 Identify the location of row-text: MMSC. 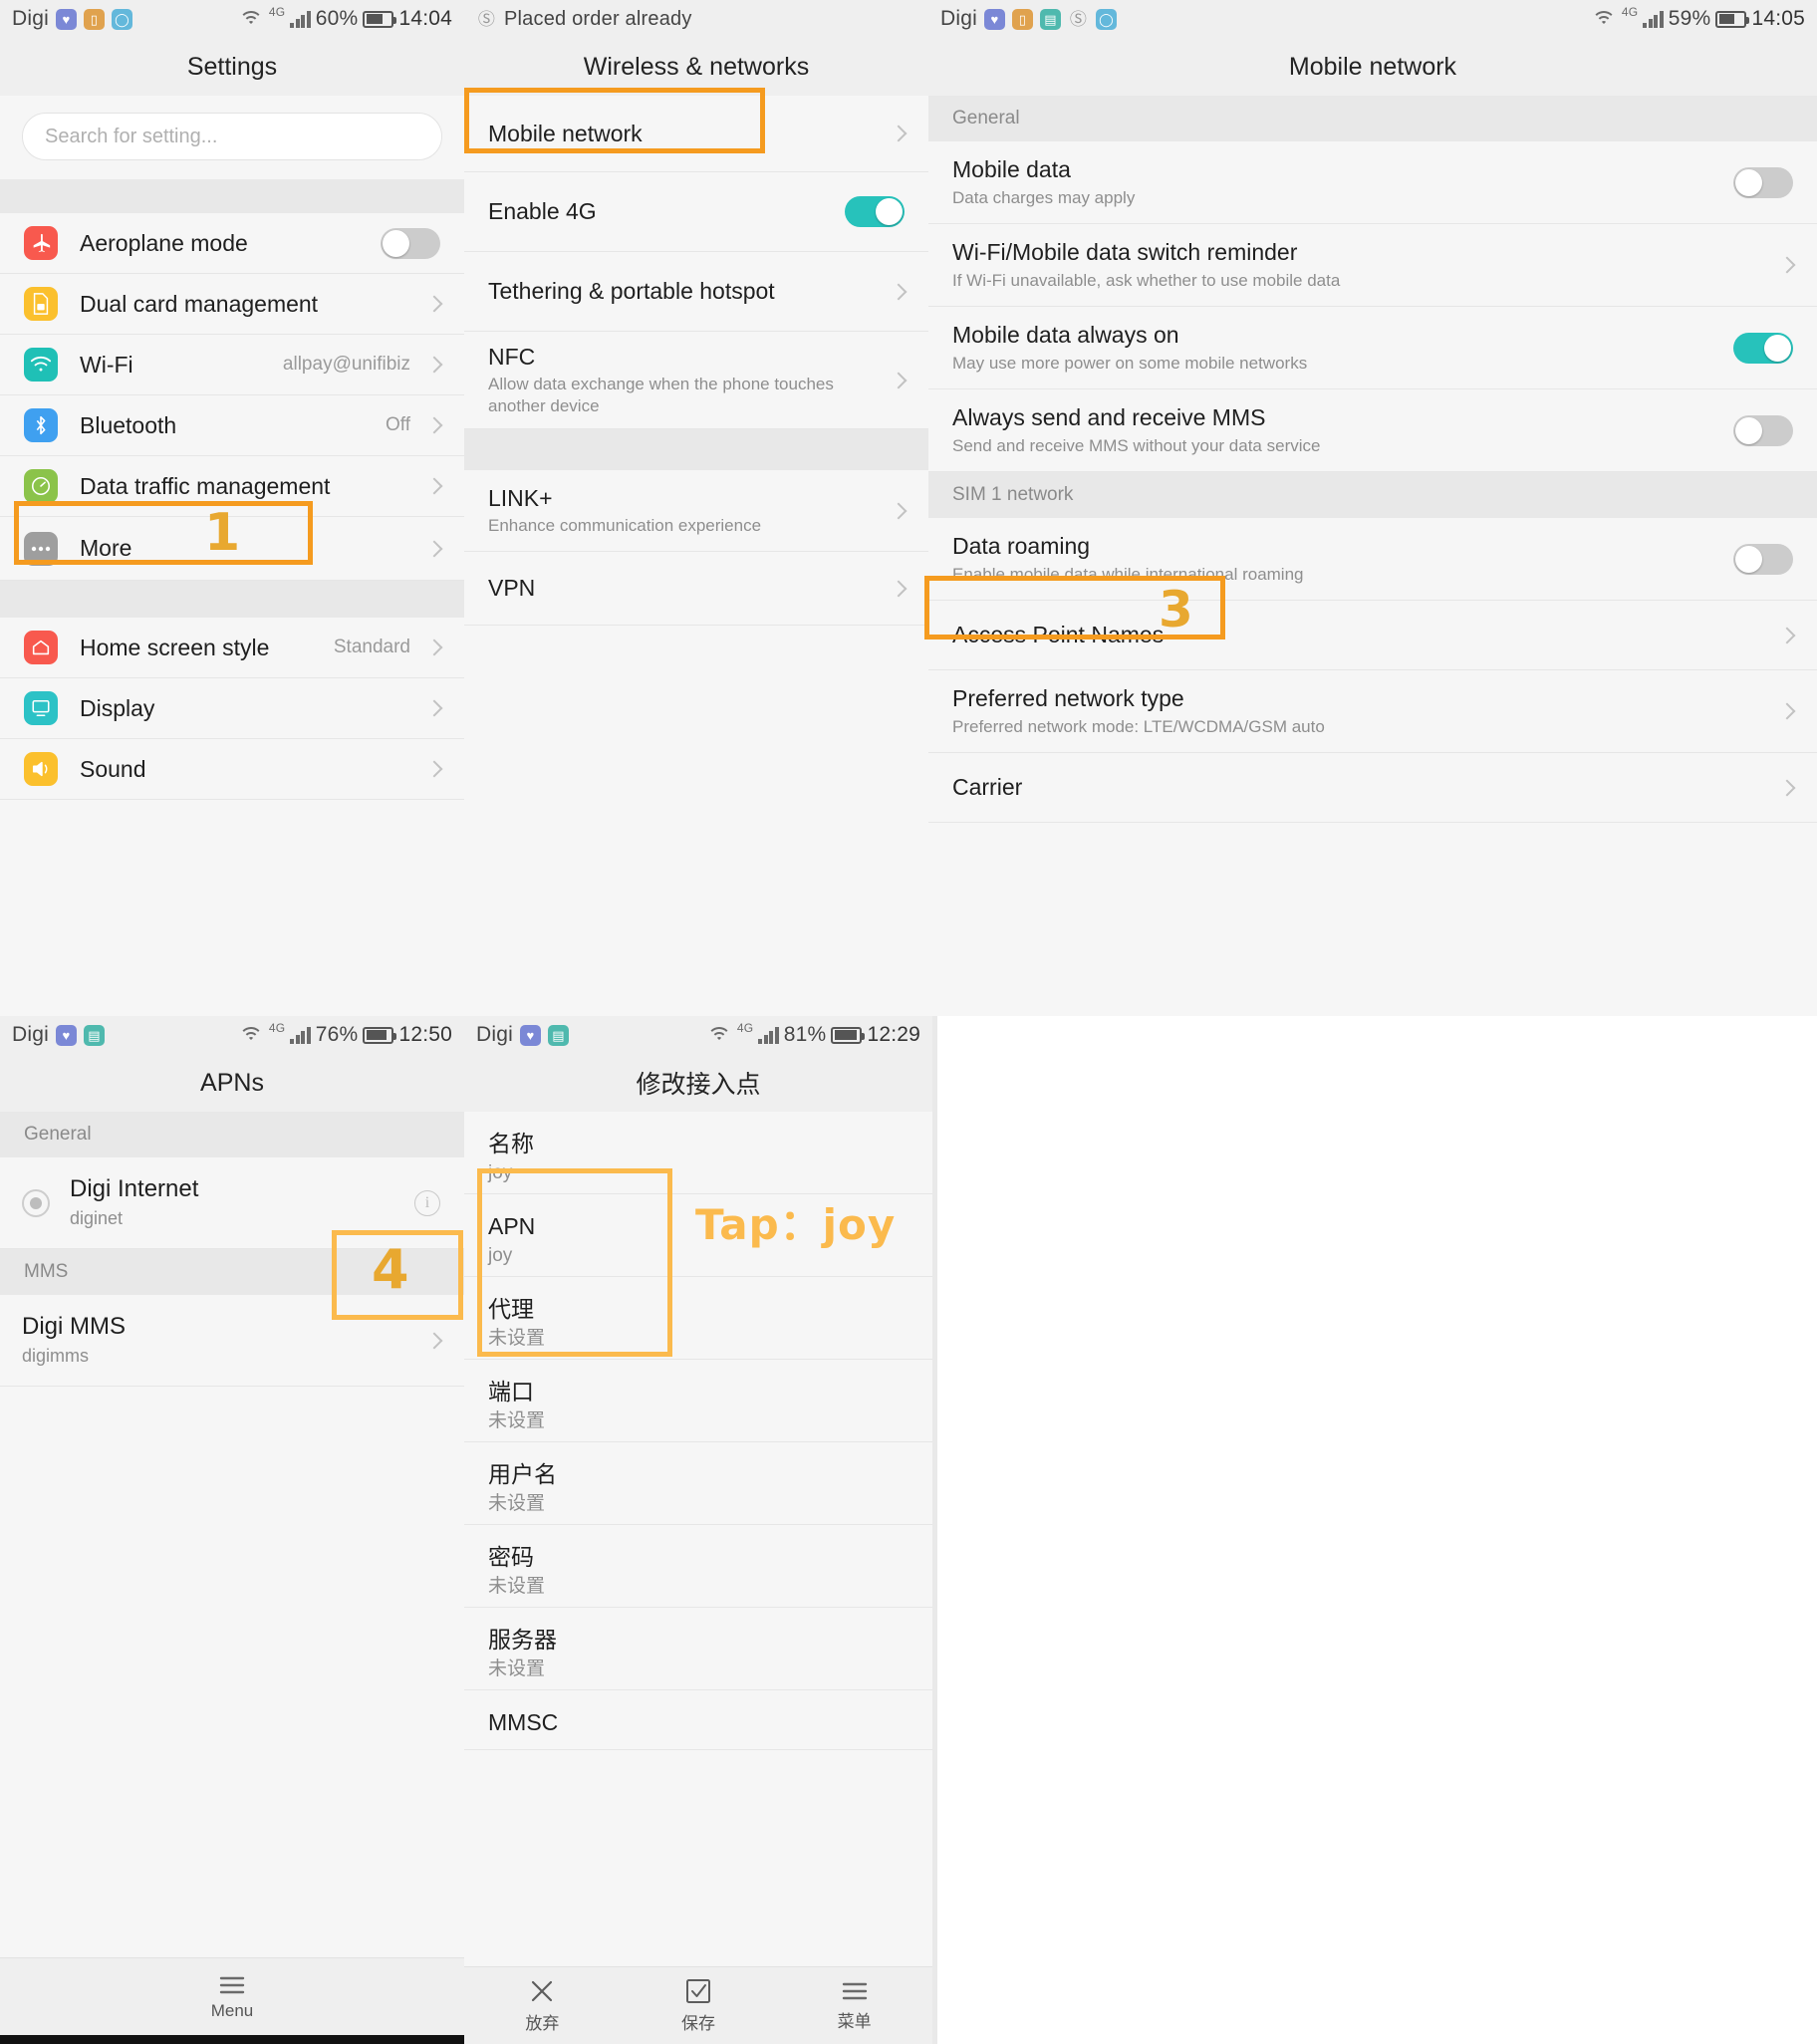
(698, 1723).